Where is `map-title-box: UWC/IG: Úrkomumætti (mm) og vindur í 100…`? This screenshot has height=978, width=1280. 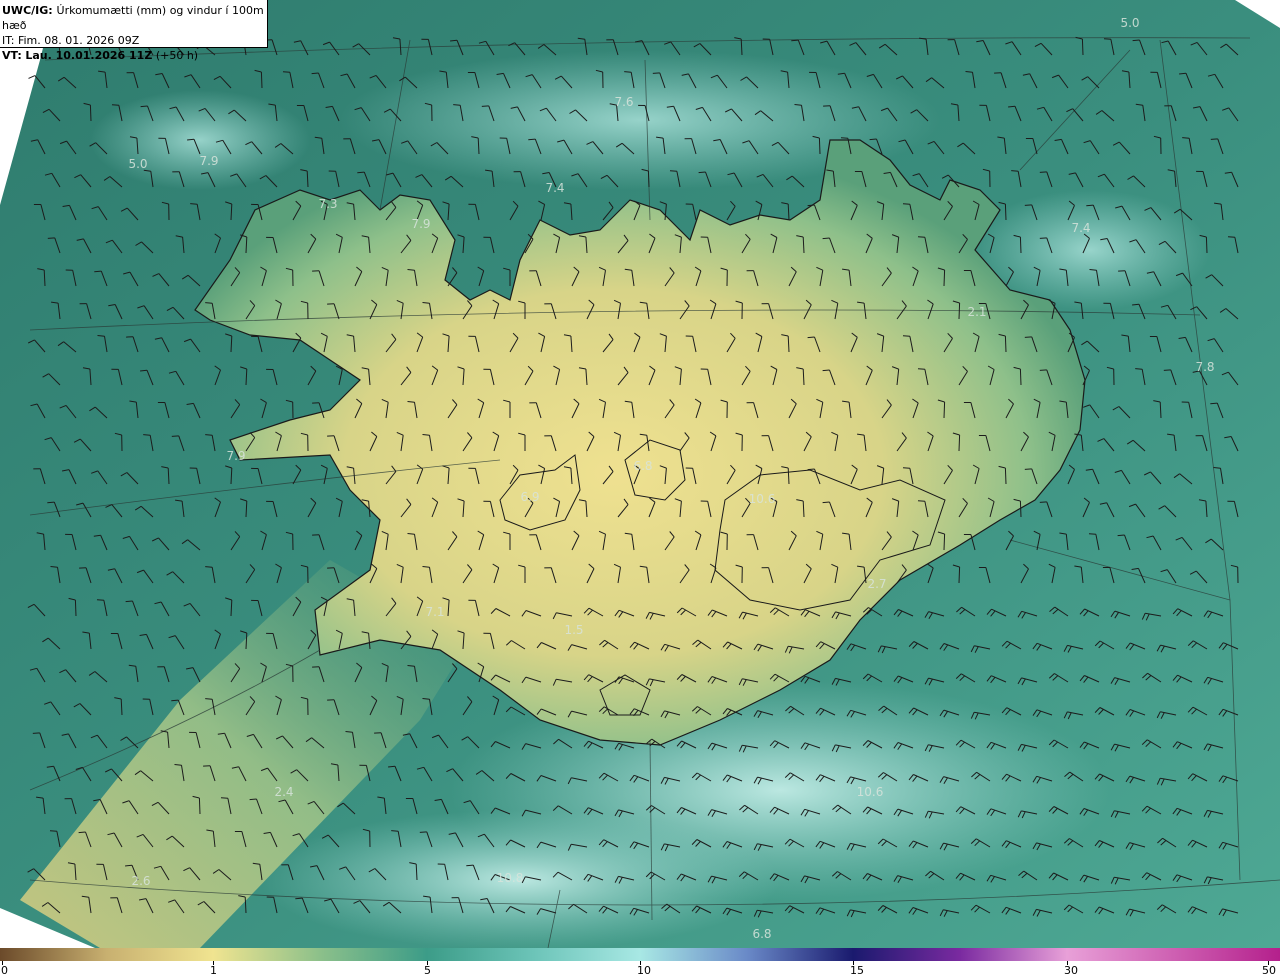 map-title-box: UWC/IG: Úrkomumætti (mm) og vindur í 100… is located at coordinates (134, 31).